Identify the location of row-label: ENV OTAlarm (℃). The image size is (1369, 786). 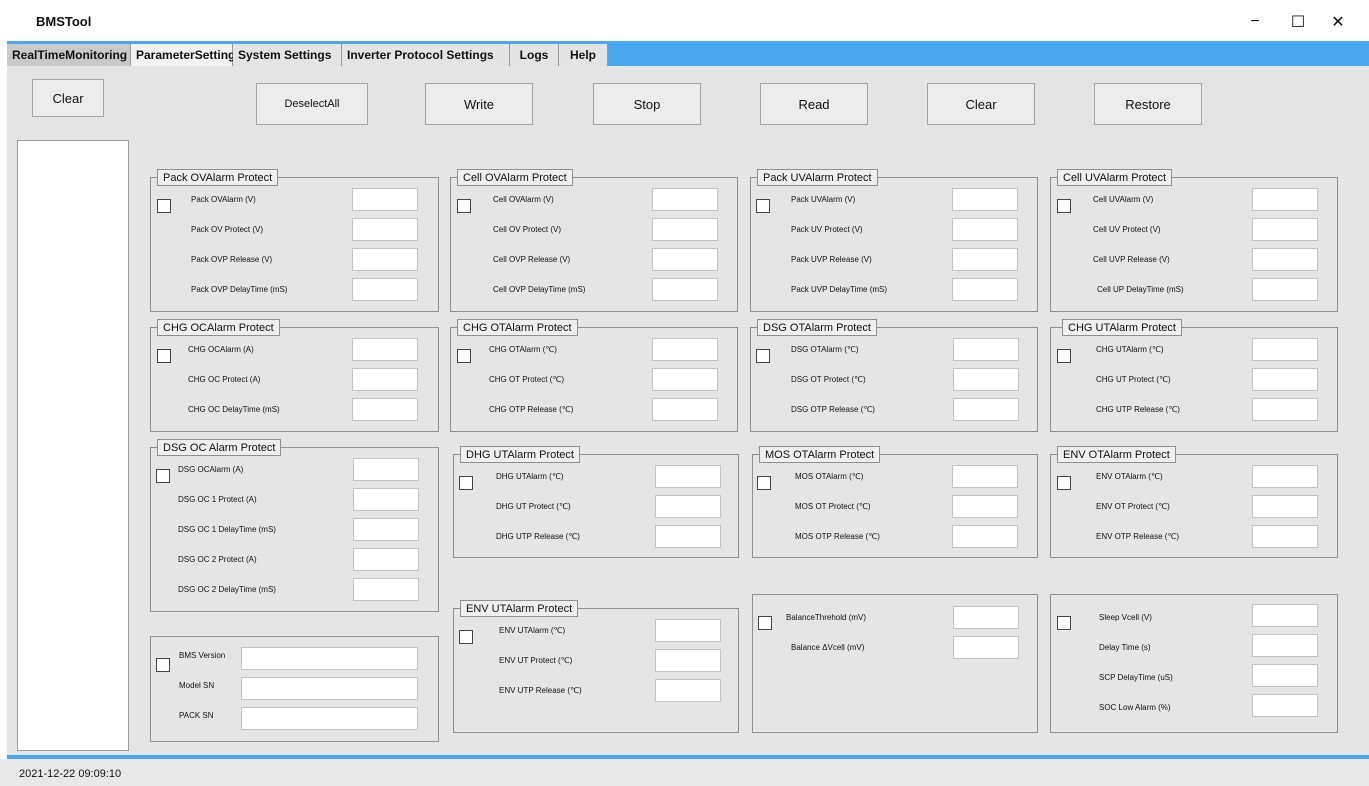
(1129, 476).